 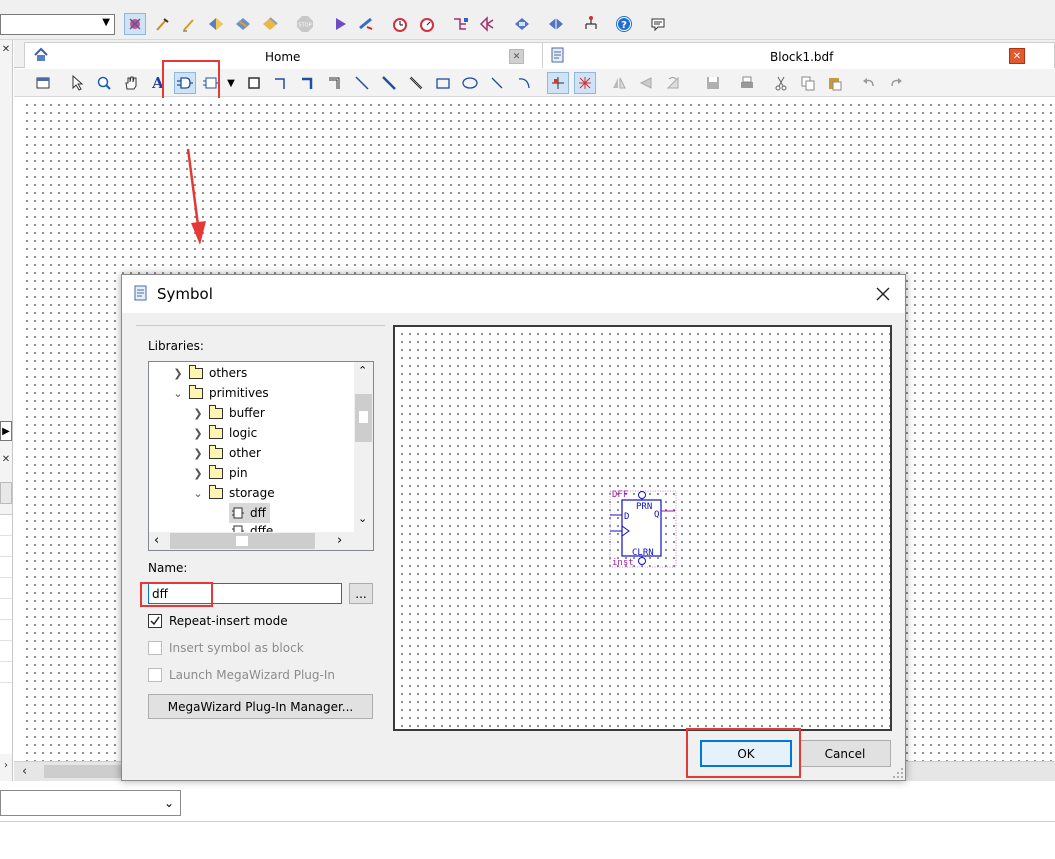 What do you see at coordinates (556, 24) in the screenshot?
I see `signal-tap-icon` at bounding box center [556, 24].